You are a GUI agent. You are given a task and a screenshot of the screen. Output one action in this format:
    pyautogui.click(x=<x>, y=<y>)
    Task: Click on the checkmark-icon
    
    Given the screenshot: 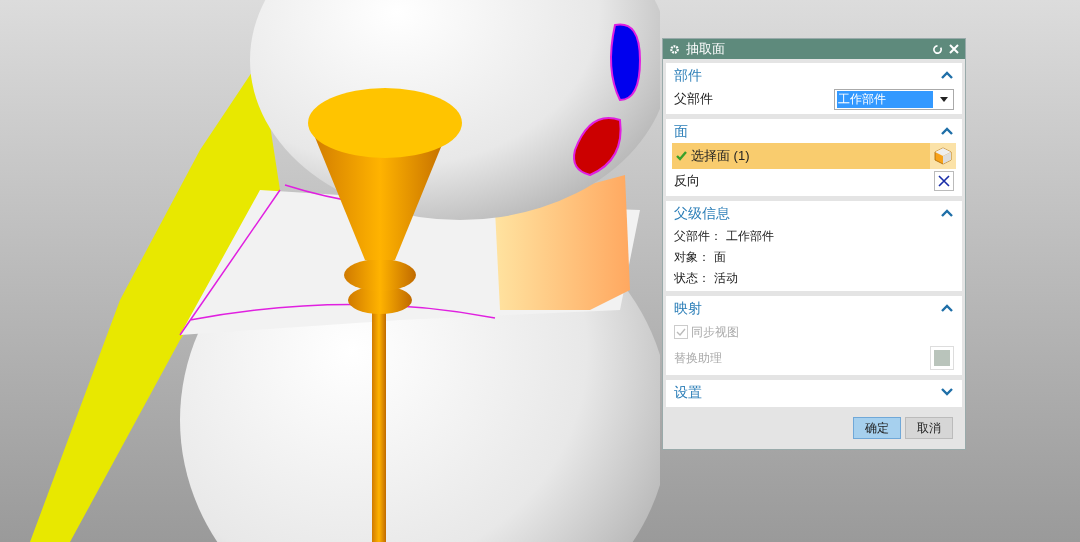 What is the action you would take?
    pyautogui.click(x=681, y=156)
    